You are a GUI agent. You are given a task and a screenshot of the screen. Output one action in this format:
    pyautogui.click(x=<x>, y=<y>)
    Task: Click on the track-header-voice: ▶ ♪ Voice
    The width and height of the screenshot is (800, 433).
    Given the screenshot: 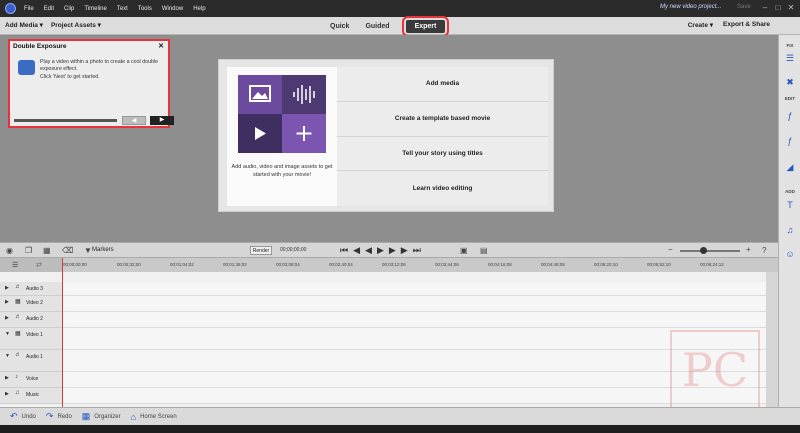 What is the action you would take?
    pyautogui.click(x=31, y=380)
    